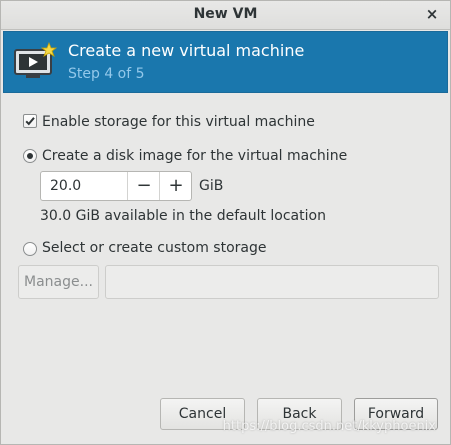  I want to click on watermark-text: https://blog.csdn.net/kkyphoenix, so click(329, 426).